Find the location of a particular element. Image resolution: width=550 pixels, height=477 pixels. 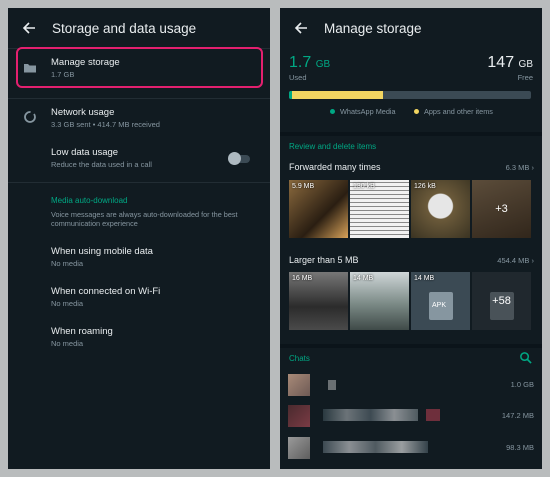

highlight-box is located at coordinates (139, 67).